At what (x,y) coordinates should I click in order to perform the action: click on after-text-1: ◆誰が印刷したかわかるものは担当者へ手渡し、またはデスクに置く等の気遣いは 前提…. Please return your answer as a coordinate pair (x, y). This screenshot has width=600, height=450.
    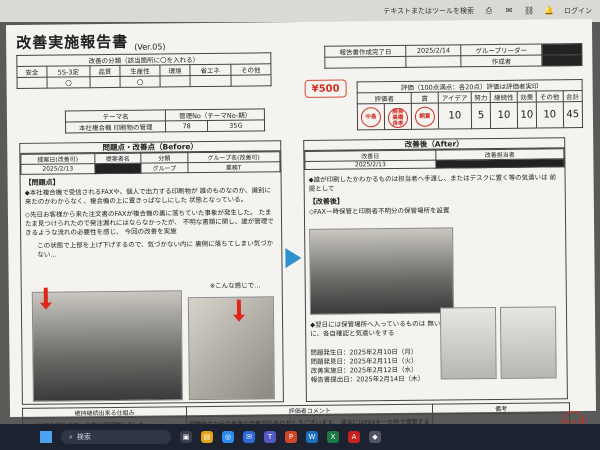
    Looking at the image, I should click on (432, 183).